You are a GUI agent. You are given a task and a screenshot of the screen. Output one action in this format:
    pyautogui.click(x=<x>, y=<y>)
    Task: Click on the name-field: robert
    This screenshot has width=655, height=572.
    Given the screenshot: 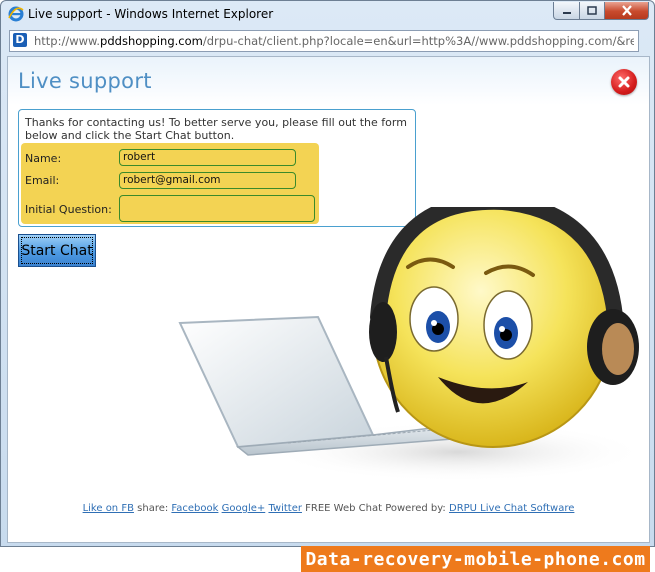 What is the action you would take?
    pyautogui.click(x=207, y=157)
    